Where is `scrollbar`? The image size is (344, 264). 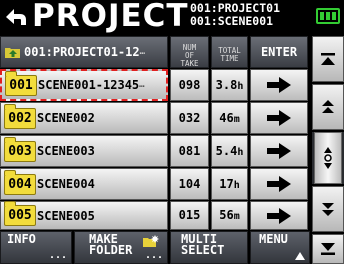
scrollbar is located at coordinates (328, 150).